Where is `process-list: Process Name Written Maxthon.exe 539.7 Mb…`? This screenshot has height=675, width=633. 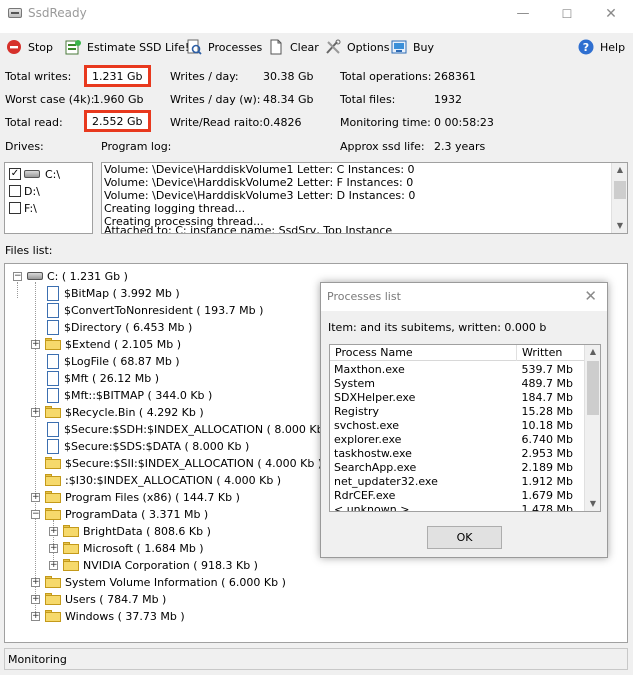
process-list: Process Name Written Maxthon.exe 539.7 Mb… is located at coordinates (465, 428).